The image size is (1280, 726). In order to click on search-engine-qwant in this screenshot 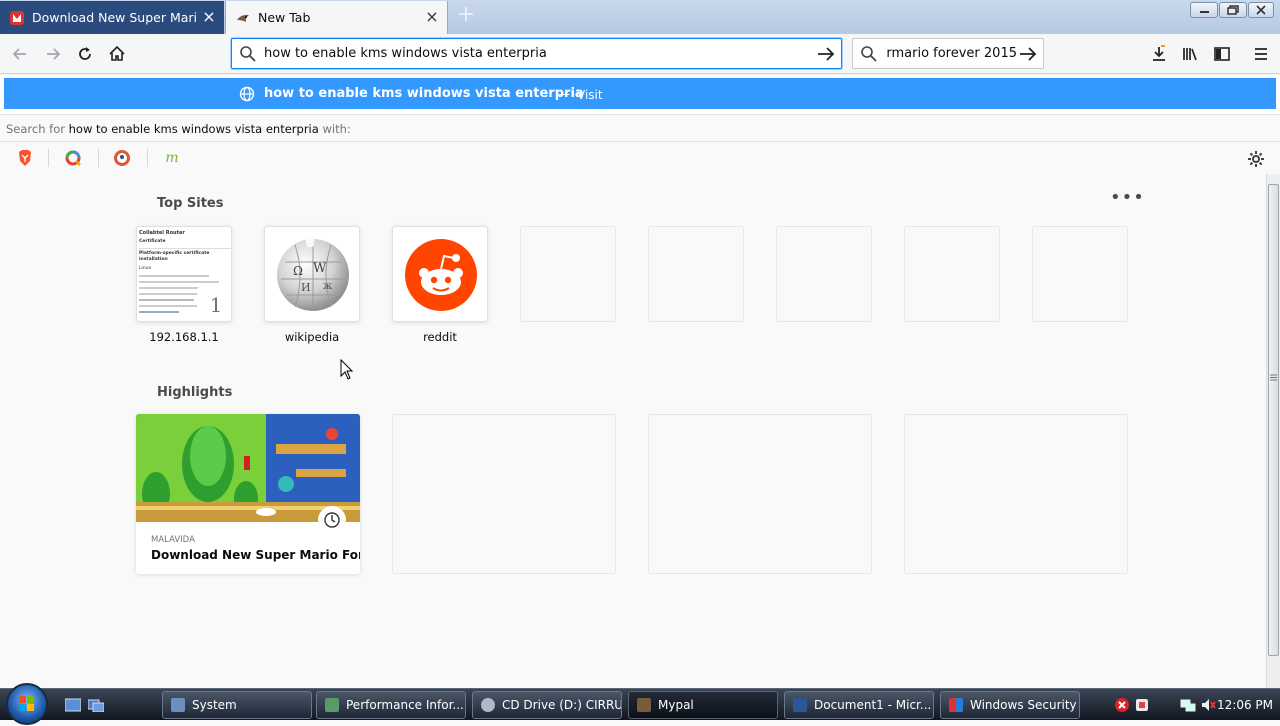, I will do `click(73, 158)`.